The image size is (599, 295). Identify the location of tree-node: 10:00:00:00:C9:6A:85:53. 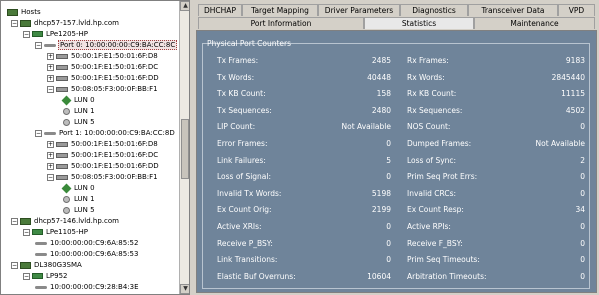
(87, 254).